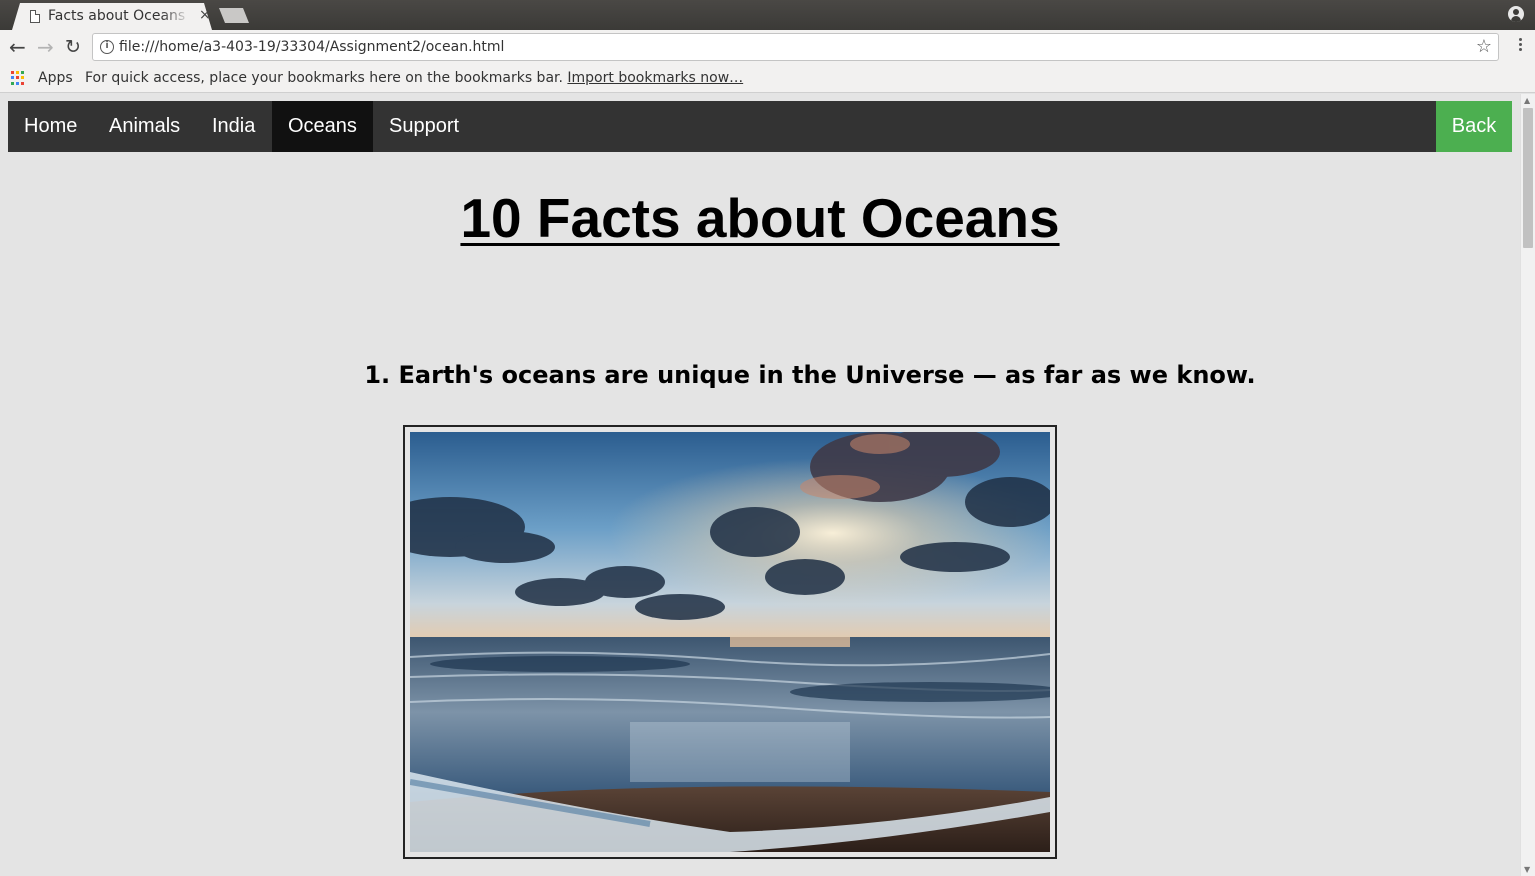 The height and width of the screenshot is (876, 1535). I want to click on star-icon: ☆, so click(1484, 46).